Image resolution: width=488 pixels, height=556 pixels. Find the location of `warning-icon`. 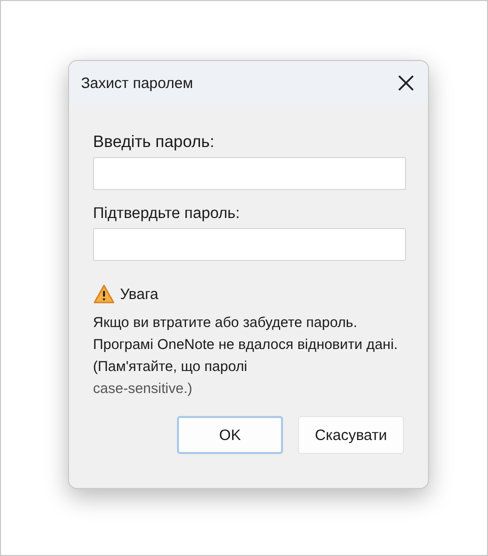

warning-icon is located at coordinates (104, 294).